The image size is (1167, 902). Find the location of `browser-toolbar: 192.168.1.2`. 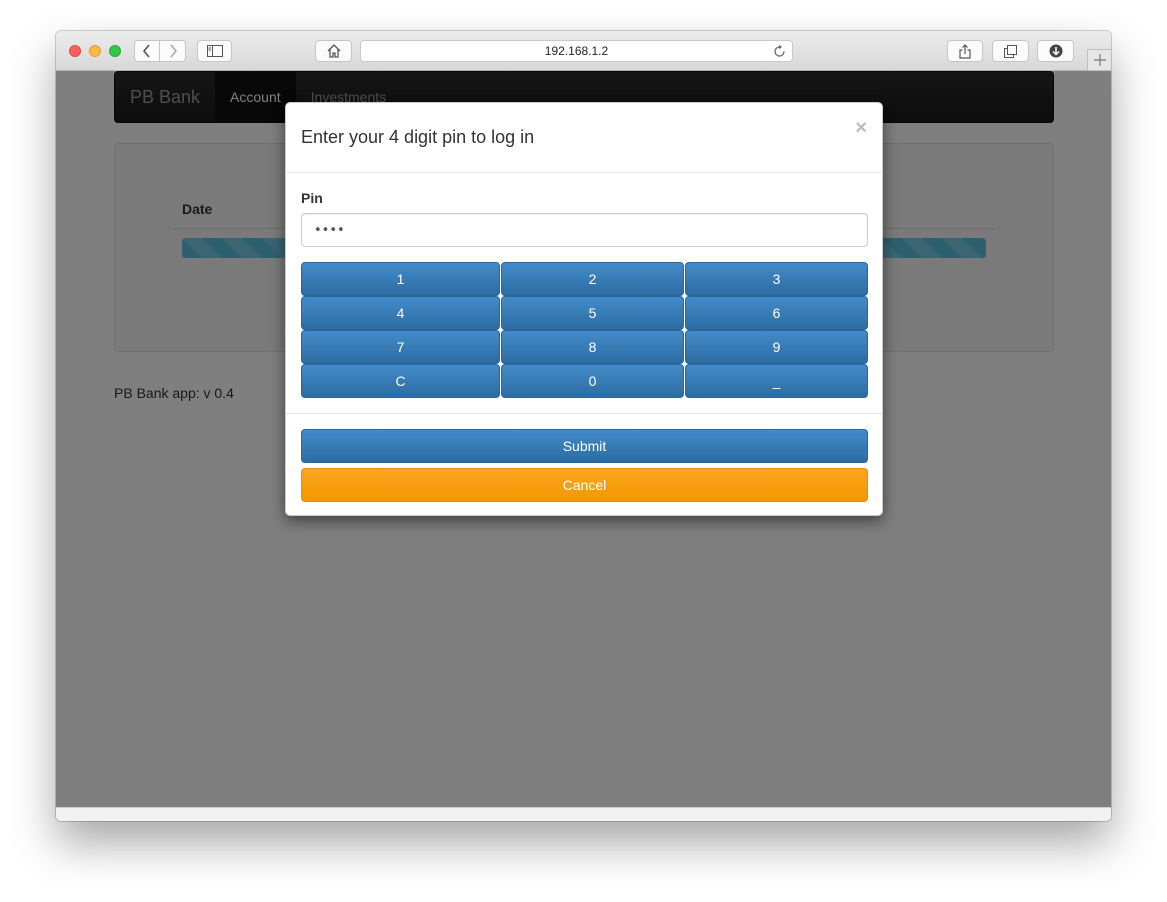

browser-toolbar: 192.168.1.2 is located at coordinates (583, 51).